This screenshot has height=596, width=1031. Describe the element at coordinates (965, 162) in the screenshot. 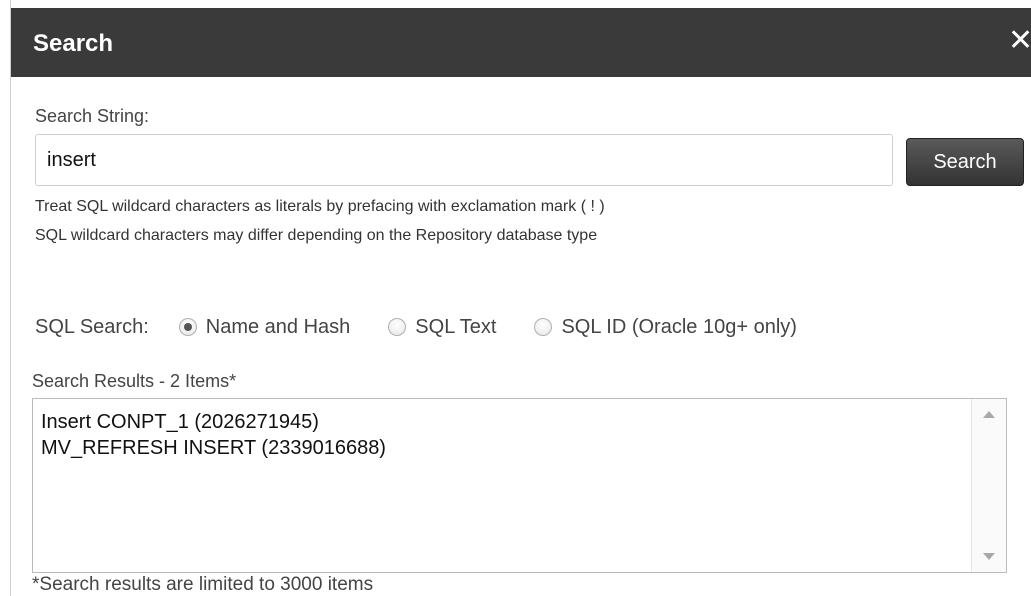

I see `search-button: Search` at that location.